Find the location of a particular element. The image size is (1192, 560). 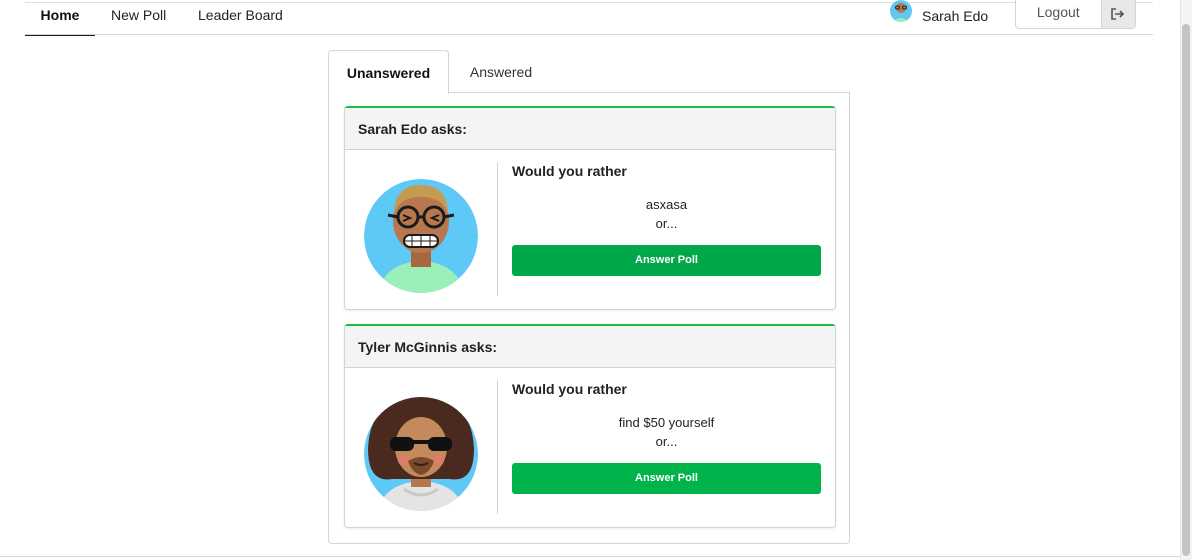

current-user-name: Sarah Edo is located at coordinates (955, 16).